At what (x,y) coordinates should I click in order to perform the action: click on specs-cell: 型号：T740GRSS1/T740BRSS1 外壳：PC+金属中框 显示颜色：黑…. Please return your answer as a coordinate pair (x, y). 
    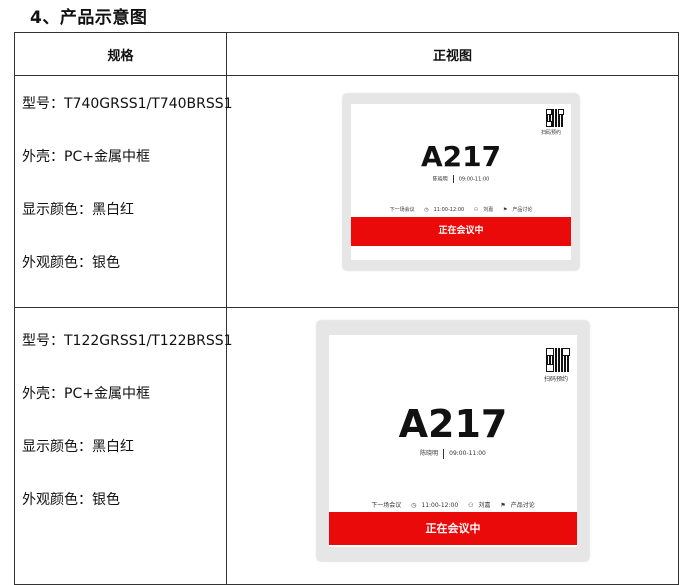
    Looking at the image, I should click on (123, 191).